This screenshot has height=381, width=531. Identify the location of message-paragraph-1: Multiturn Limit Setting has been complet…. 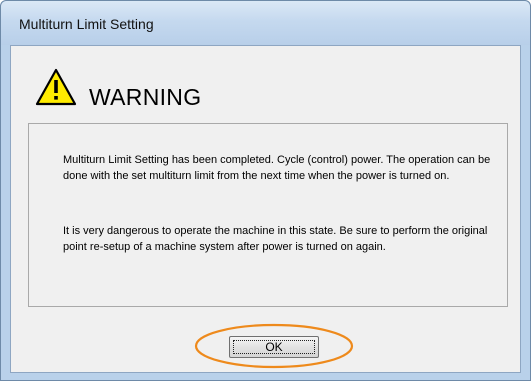
(277, 168).